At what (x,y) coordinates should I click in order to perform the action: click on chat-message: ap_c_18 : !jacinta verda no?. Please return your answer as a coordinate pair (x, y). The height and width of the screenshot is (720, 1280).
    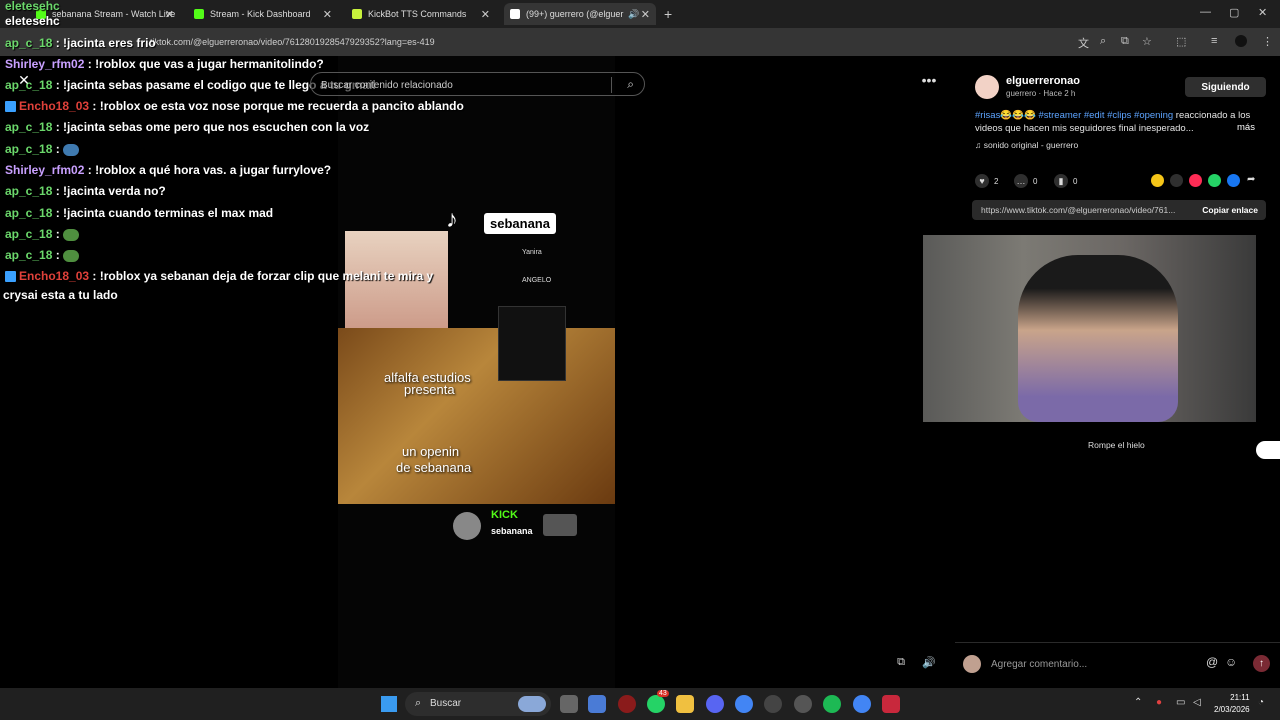
    Looking at the image, I should click on (85, 191).